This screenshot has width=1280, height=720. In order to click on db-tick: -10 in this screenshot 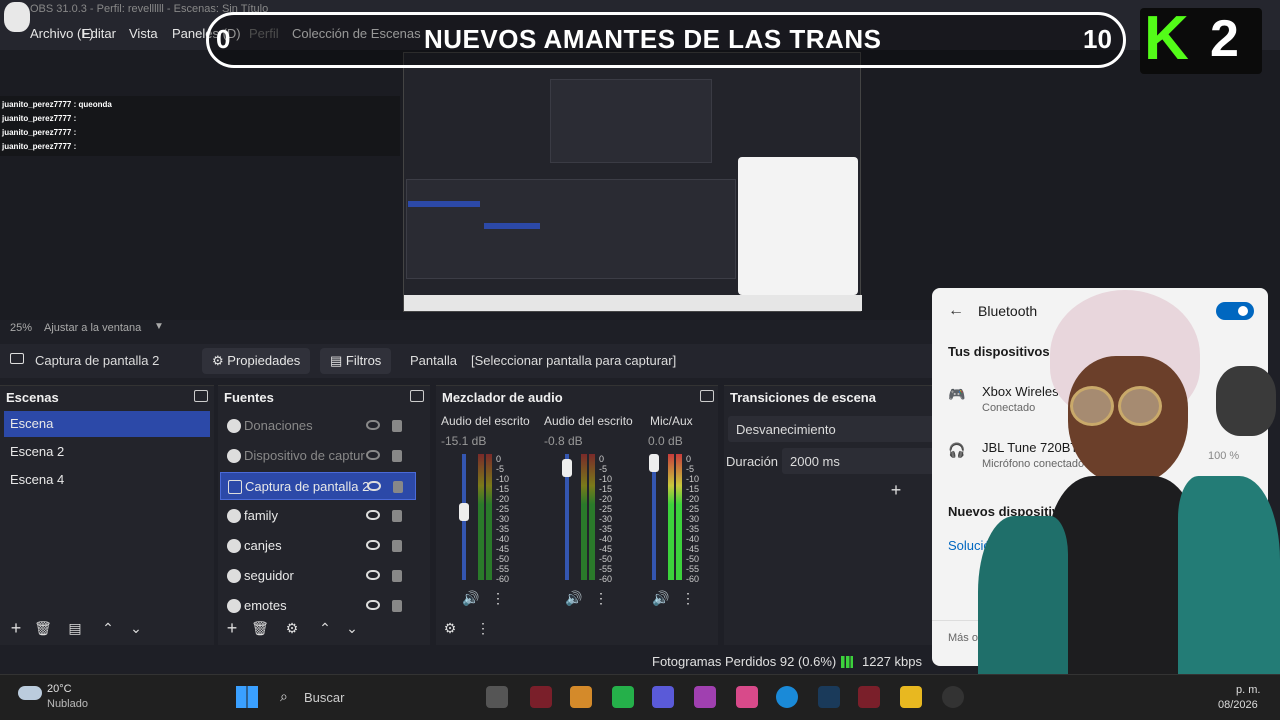, I will do `click(606, 479)`.